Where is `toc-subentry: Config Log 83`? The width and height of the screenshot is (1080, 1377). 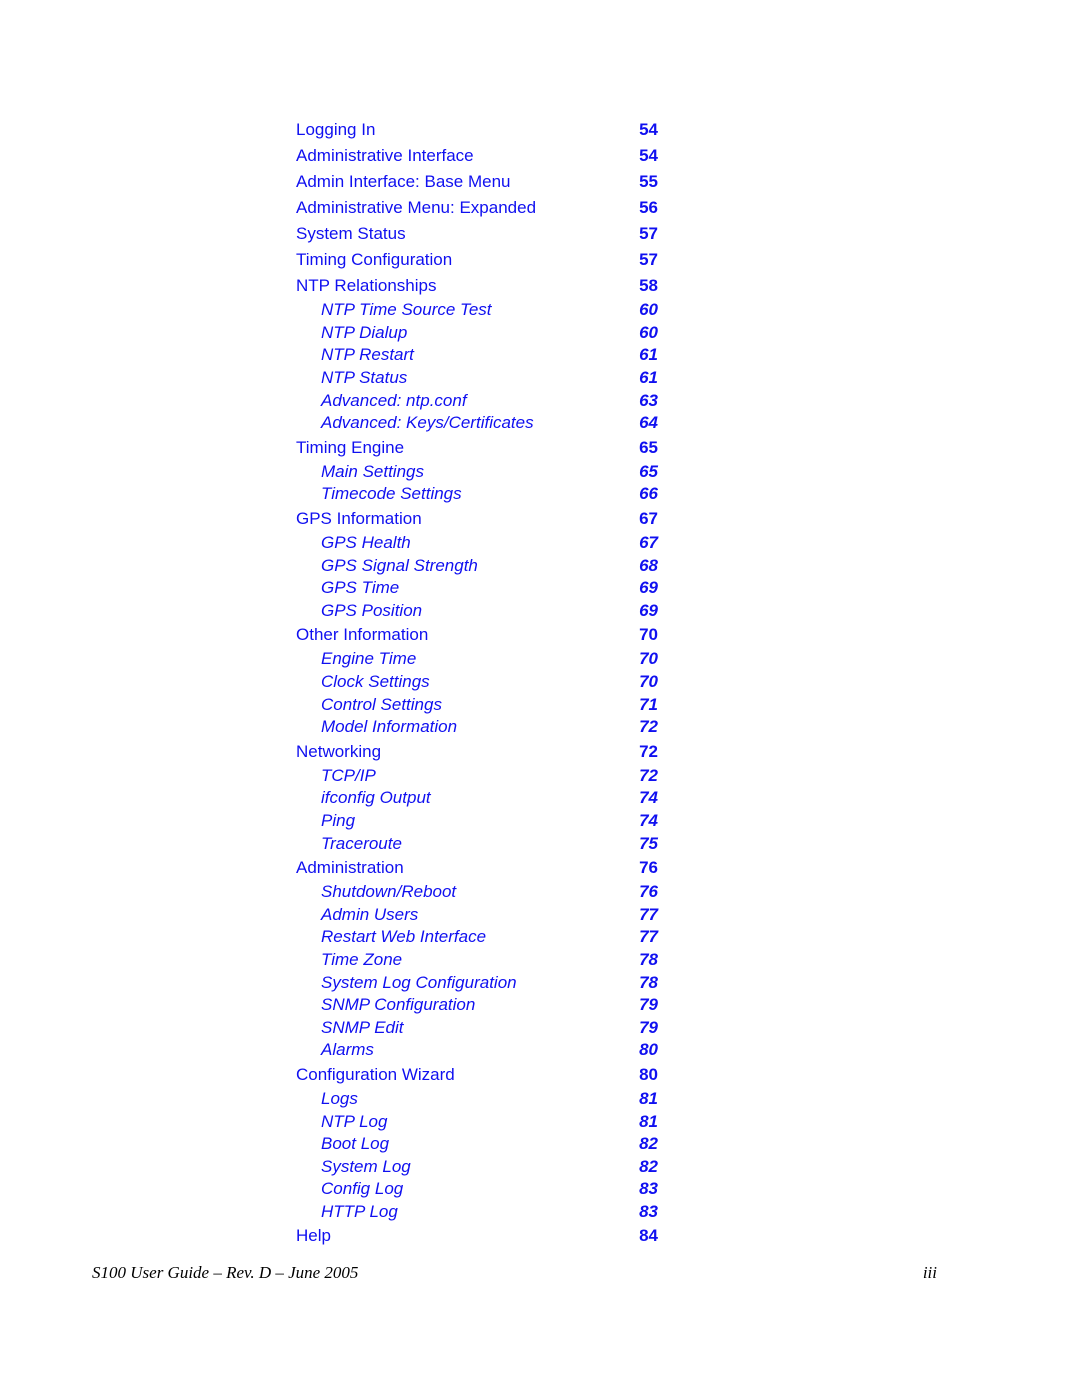 toc-subentry: Config Log 83 is located at coordinates (478, 1189).